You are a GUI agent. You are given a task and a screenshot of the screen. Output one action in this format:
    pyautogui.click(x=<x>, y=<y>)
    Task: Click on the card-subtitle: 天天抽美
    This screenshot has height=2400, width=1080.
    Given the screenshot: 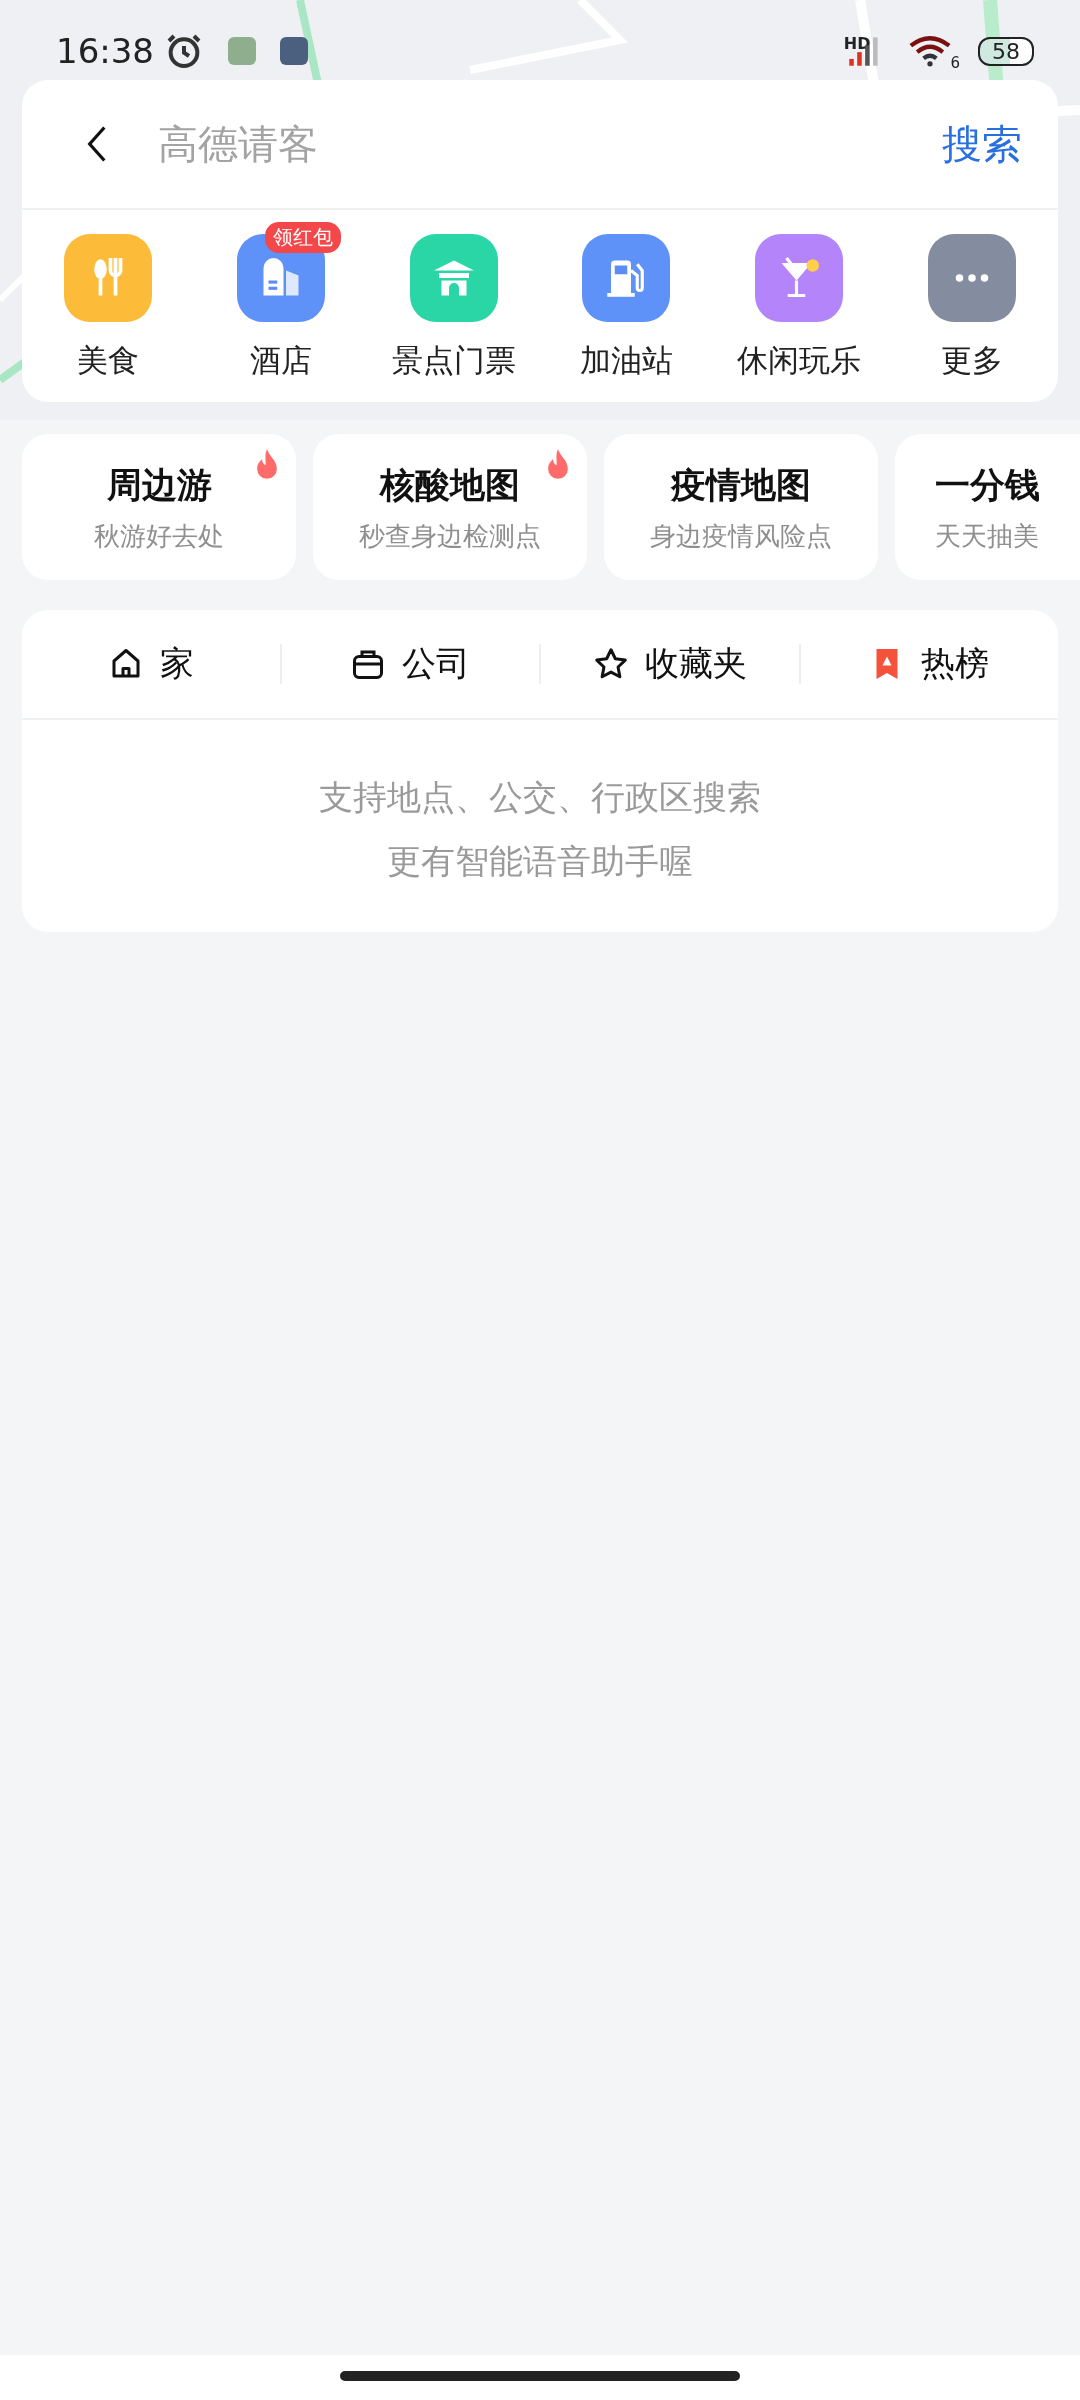 What is the action you would take?
    pyautogui.click(x=987, y=536)
    